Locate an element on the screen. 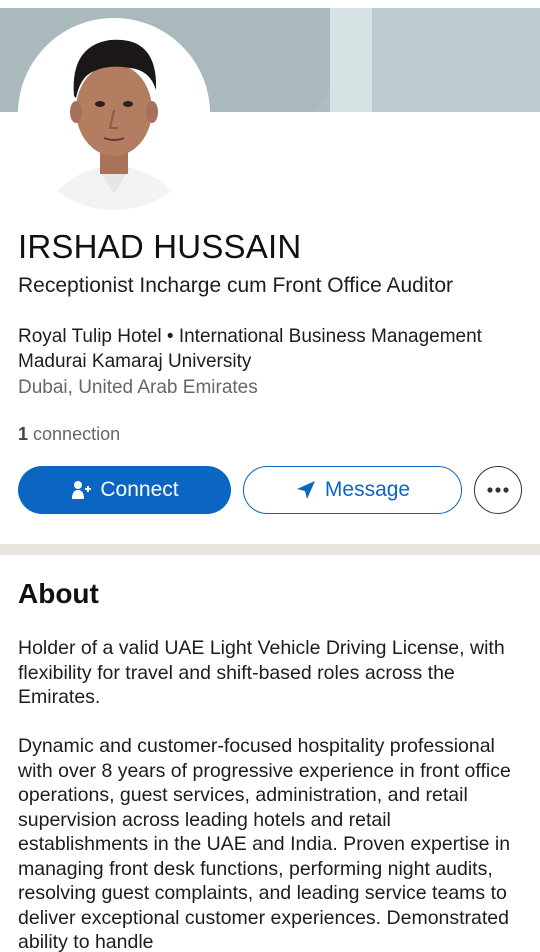 This screenshot has width=540, height=952. profile-name: IRSHAD HUSSAIN is located at coordinates (160, 246).